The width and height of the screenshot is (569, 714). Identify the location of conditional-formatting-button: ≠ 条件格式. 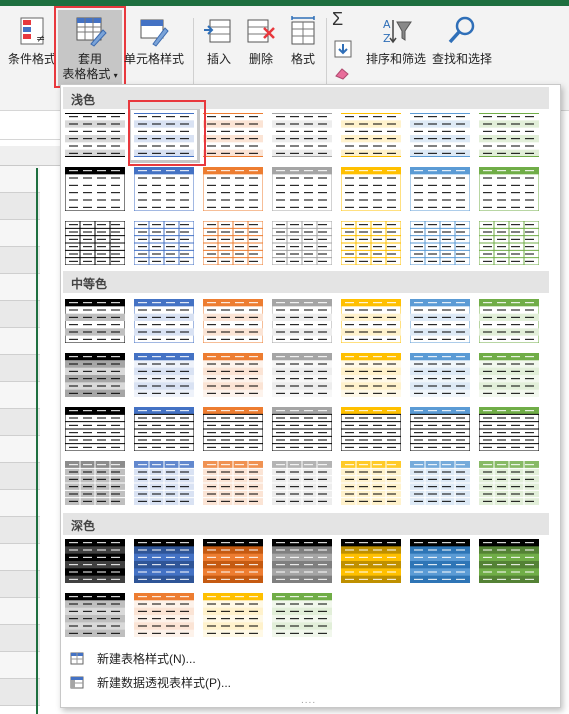
(32, 40).